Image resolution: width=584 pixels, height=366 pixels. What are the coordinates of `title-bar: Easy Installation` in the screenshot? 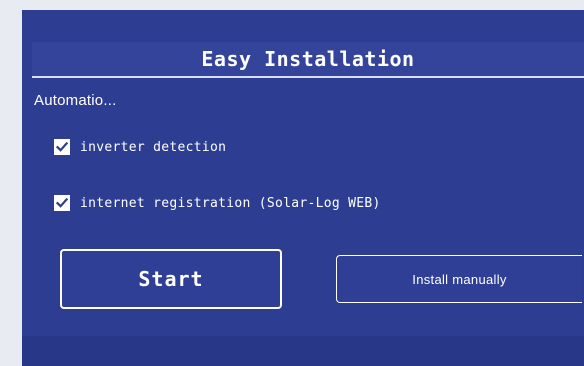 It's located at (308, 59).